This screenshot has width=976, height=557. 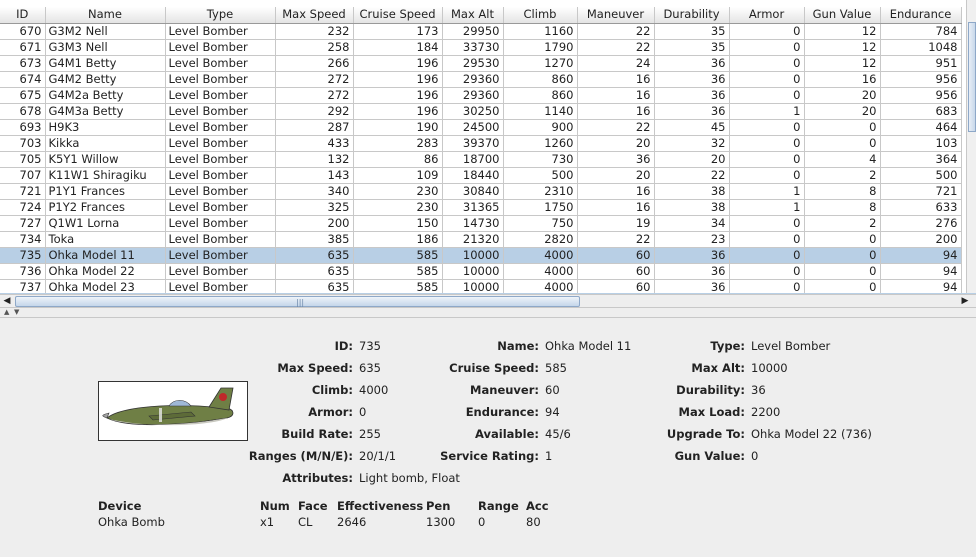 I want to click on column-header: Max Alt, so click(x=473, y=15).